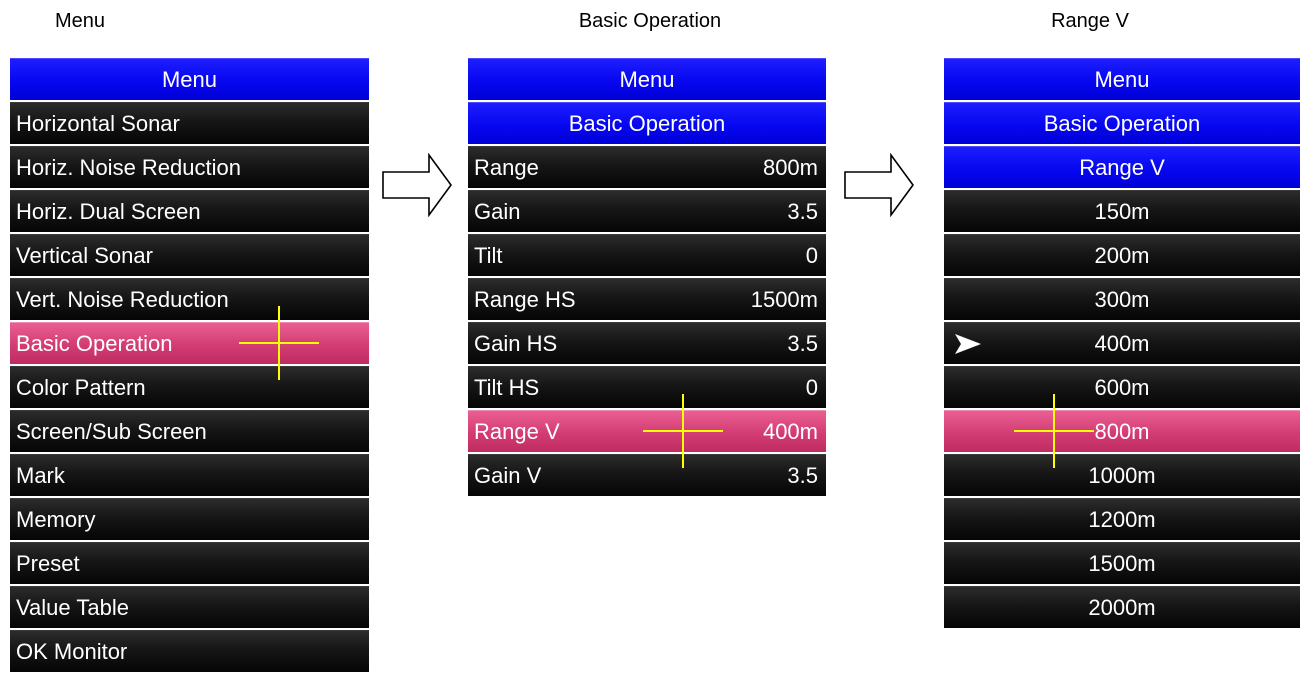 Image resolution: width=1304 pixels, height=678 pixels. Describe the element at coordinates (525, 299) in the screenshot. I see `setting-label: Range HS` at that location.